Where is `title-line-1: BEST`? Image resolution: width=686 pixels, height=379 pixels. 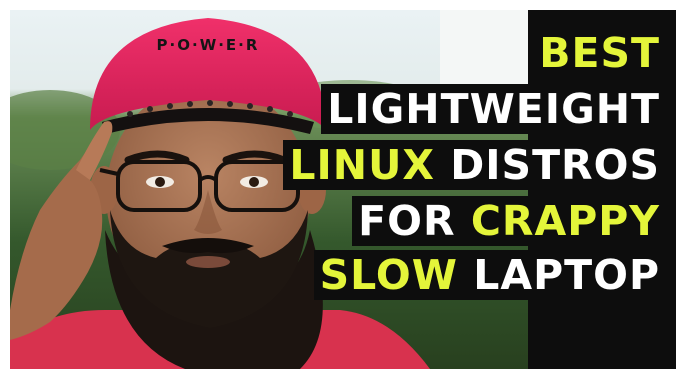 title-line-1: BEST is located at coordinates (599, 53).